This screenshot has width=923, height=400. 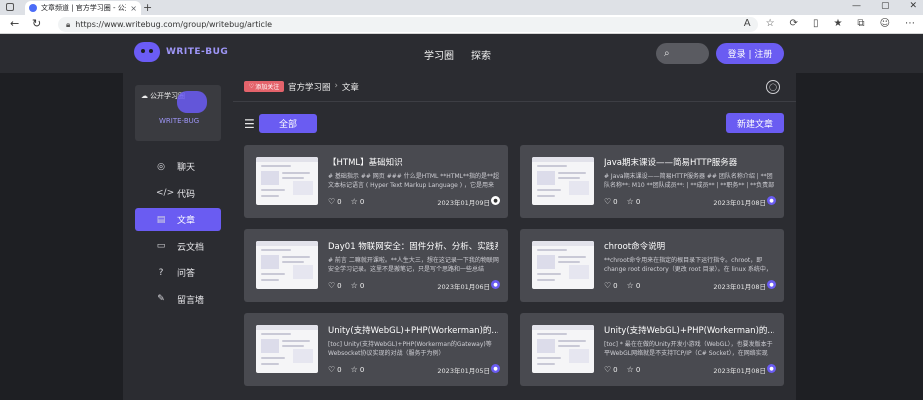 I want to click on article-title: chroot命令说明, so click(x=689, y=246).